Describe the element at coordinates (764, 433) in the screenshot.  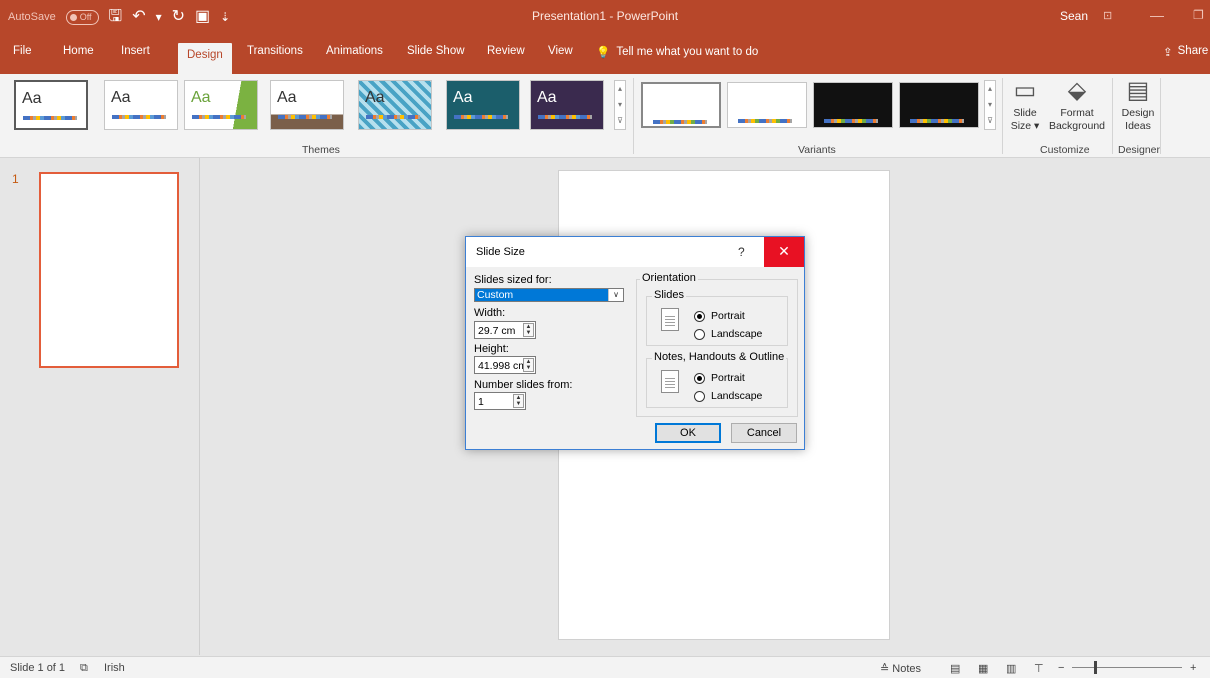
I see `cancel-button: Cancel` at that location.